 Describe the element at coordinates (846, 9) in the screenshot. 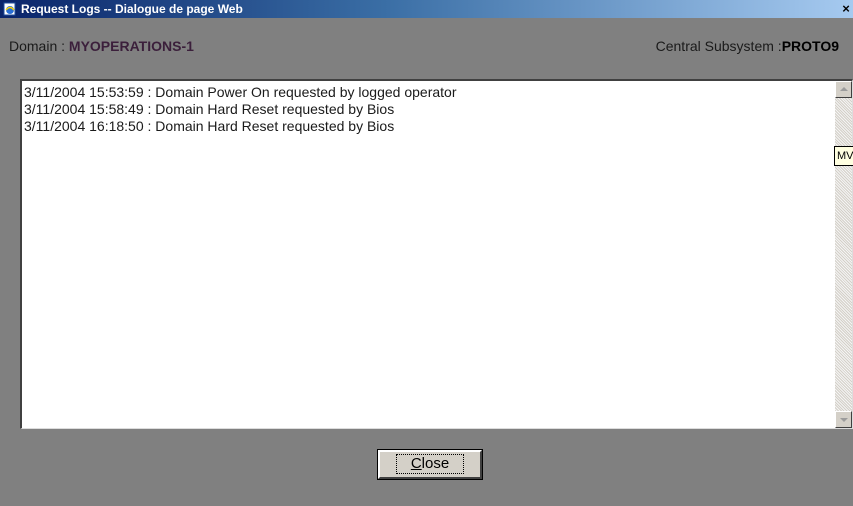

I see `close-window-icon: ×` at that location.